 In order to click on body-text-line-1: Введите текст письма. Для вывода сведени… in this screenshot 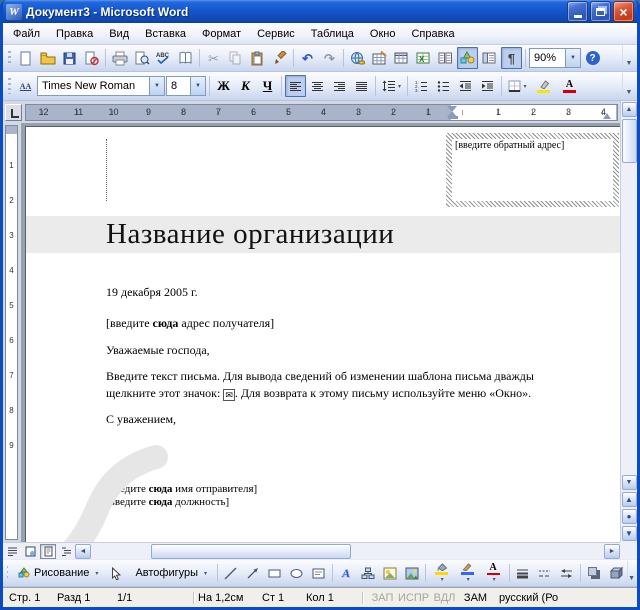, I will do `click(320, 376)`.